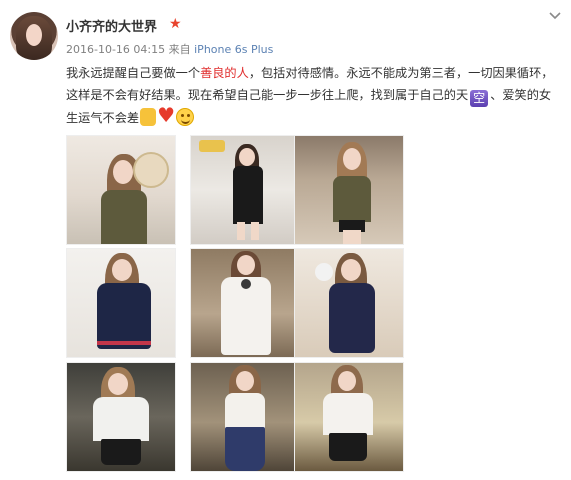 This screenshot has width=571, height=480. What do you see at coordinates (185, 117) in the screenshot?
I see `smile-icon` at bounding box center [185, 117].